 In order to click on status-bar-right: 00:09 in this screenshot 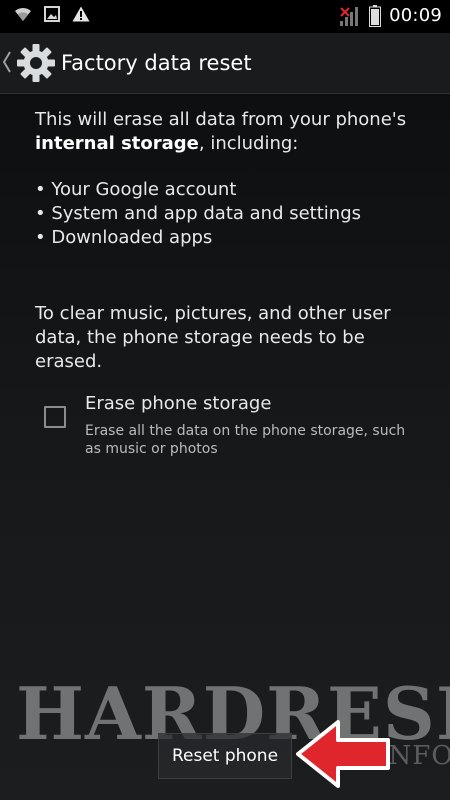, I will do `click(390, 16)`.